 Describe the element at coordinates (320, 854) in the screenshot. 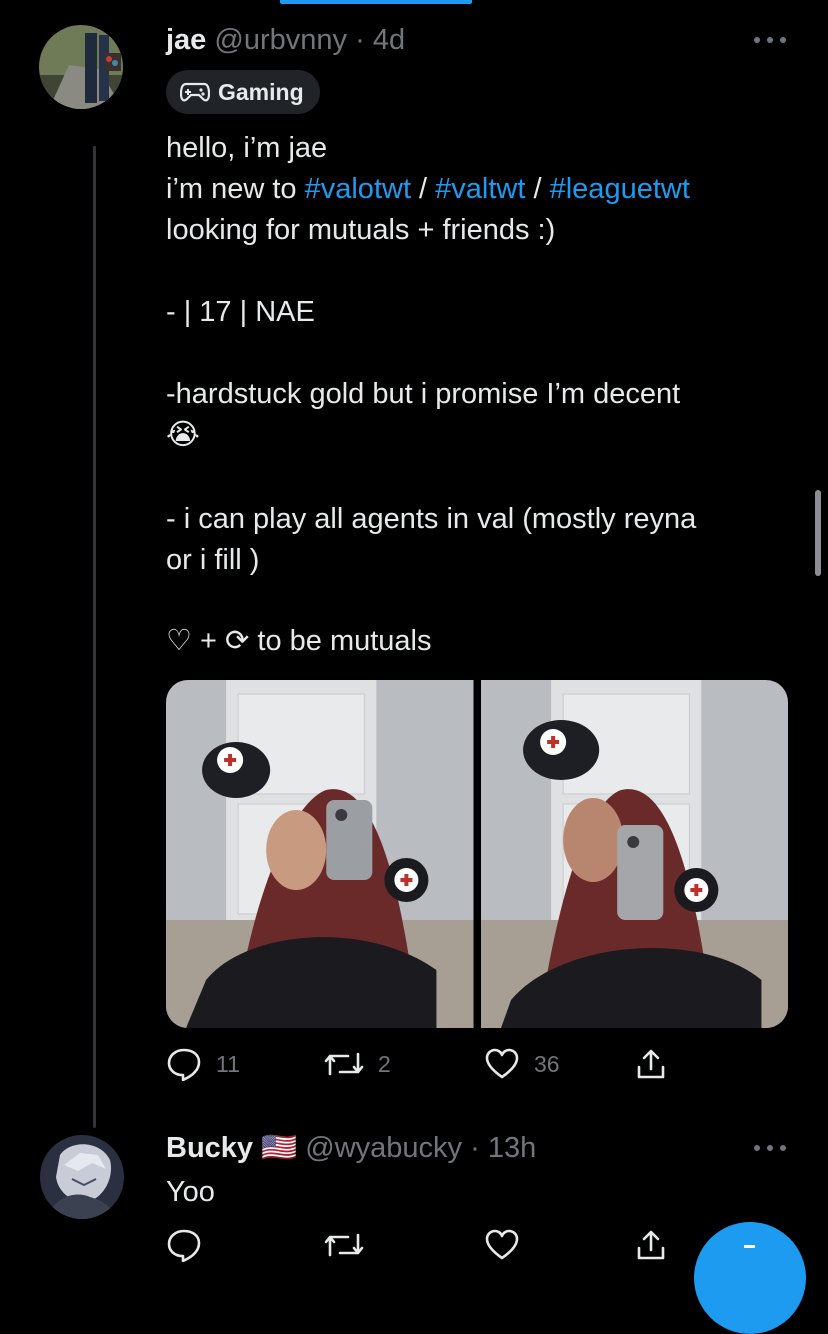

I see `photo-left` at that location.